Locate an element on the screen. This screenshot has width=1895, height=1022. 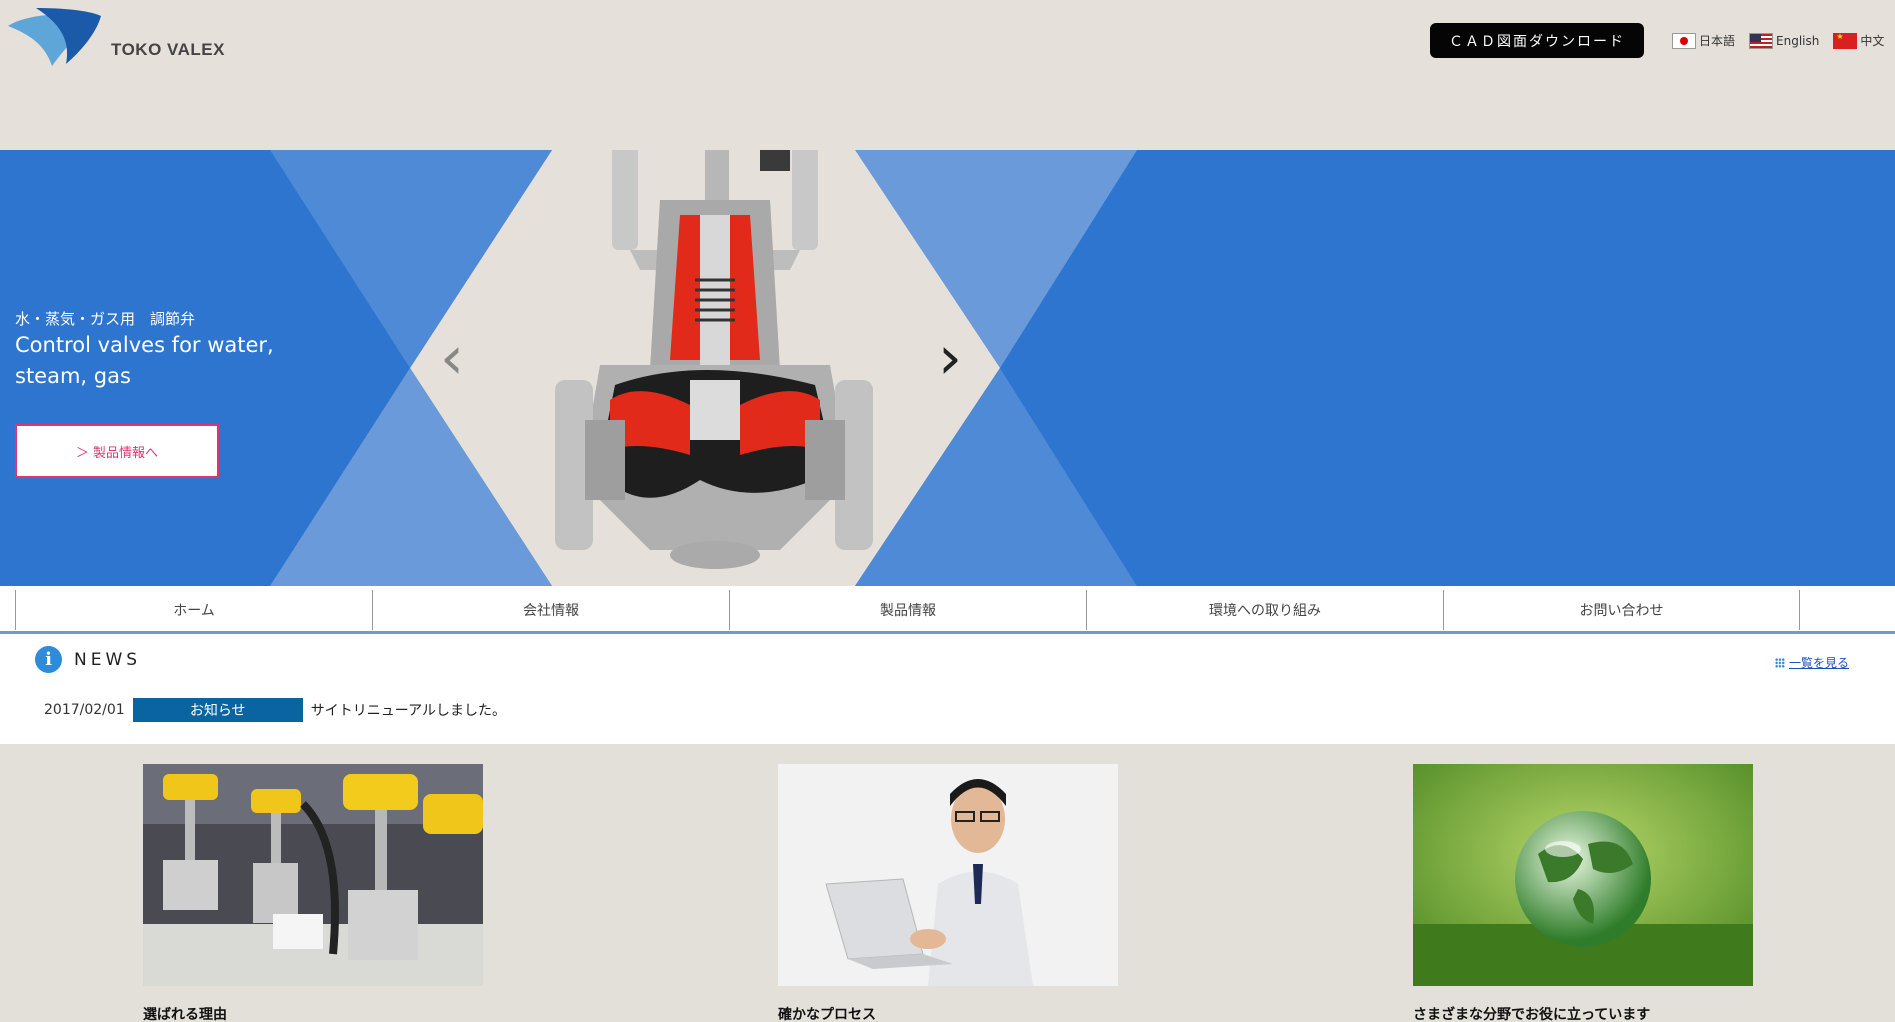
main-nav: ホーム 会社情報 製品情報 環境への取り組み お問い合わせ is located at coordinates (947, 610).